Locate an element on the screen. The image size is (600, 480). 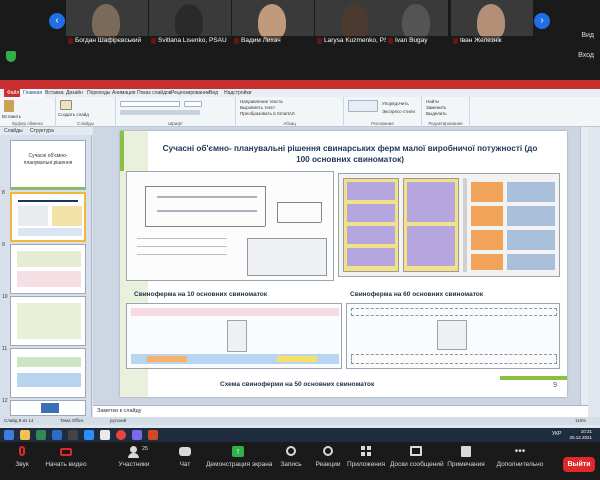
participant-tile: Ivan Bugay is located at coordinates (417, 23).